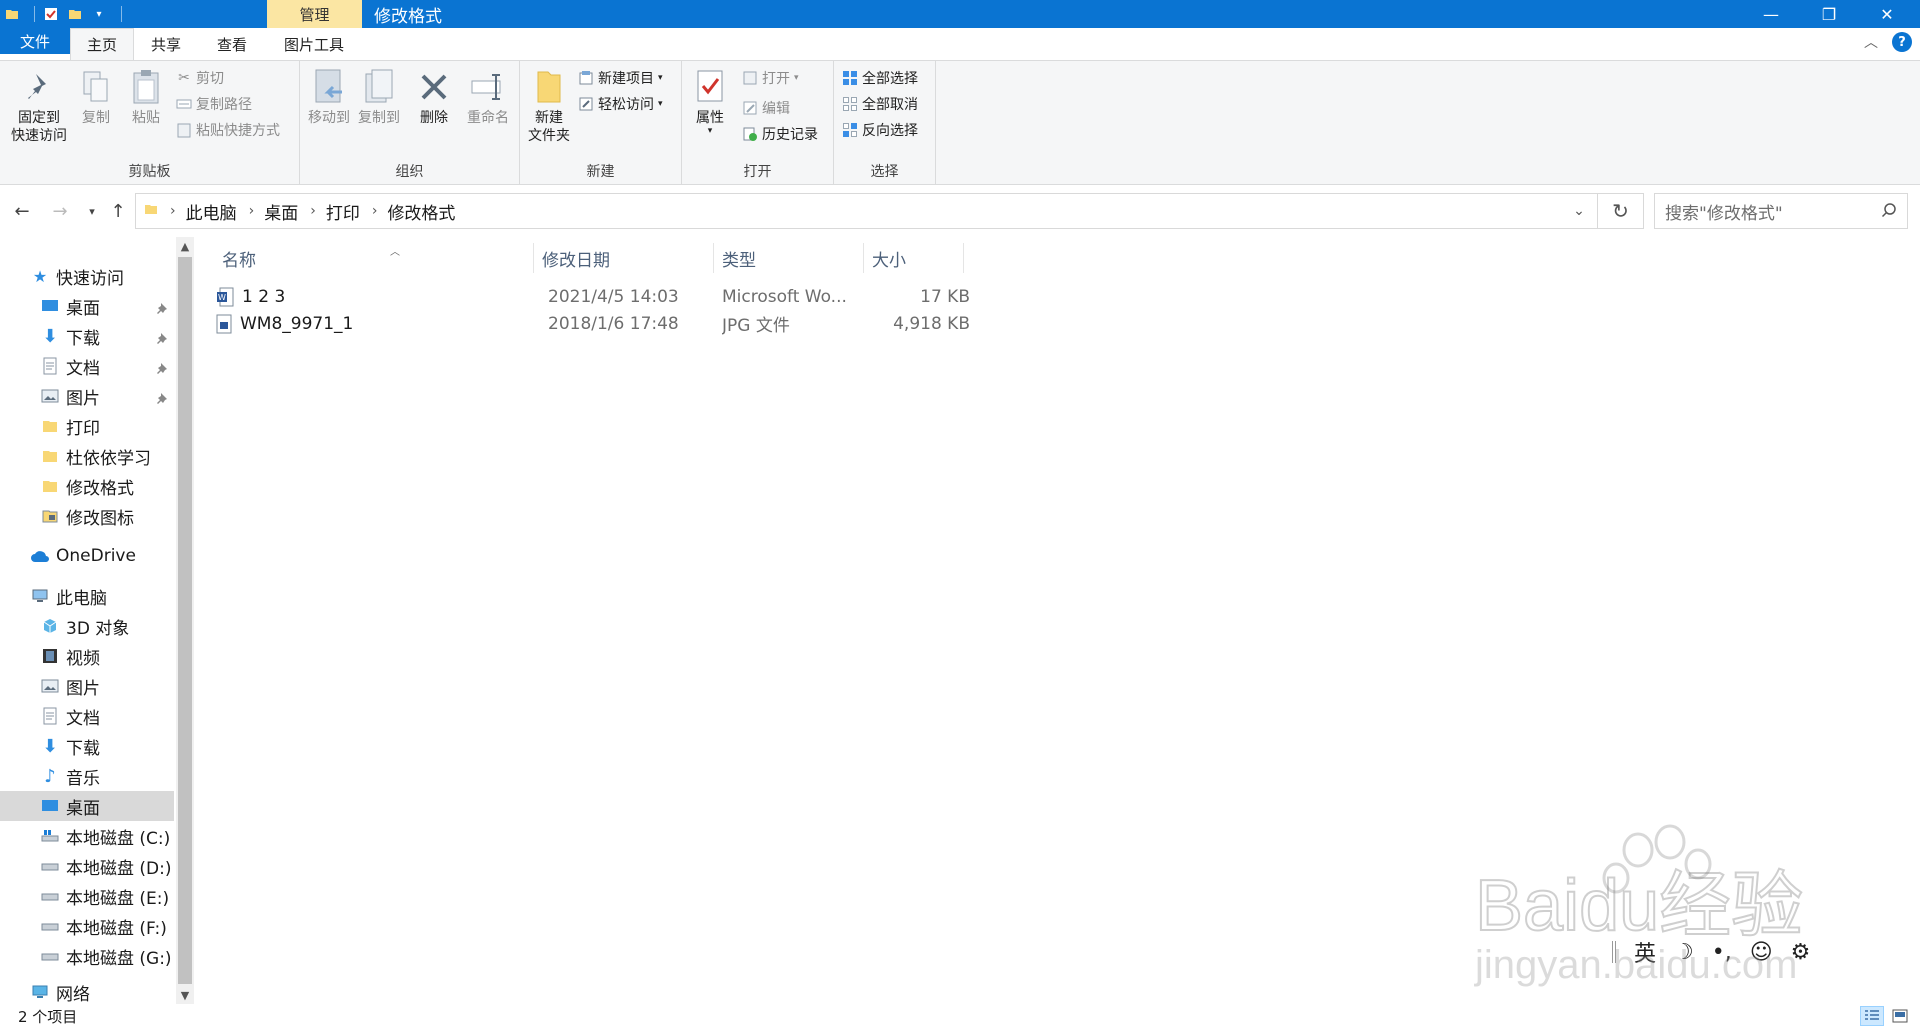 This screenshot has width=1920, height=1028. What do you see at coordinates (87, 626) in the screenshot?
I see `nav-item-3d-objects: 3D 对象` at bounding box center [87, 626].